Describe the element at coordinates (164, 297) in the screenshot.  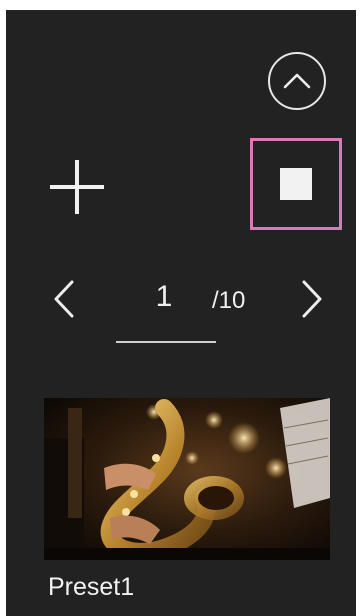
I see `current-page-number: 1` at that location.